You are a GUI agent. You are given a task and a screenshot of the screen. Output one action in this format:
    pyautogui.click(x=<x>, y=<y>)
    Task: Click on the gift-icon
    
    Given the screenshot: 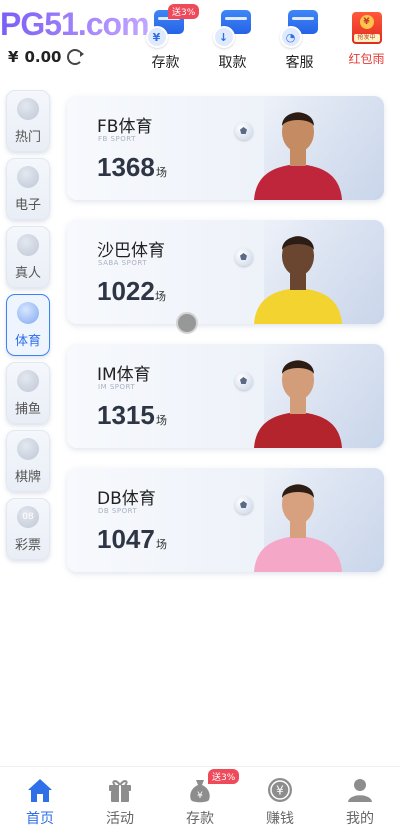 What is the action you would take?
    pyautogui.click(x=120, y=791)
    